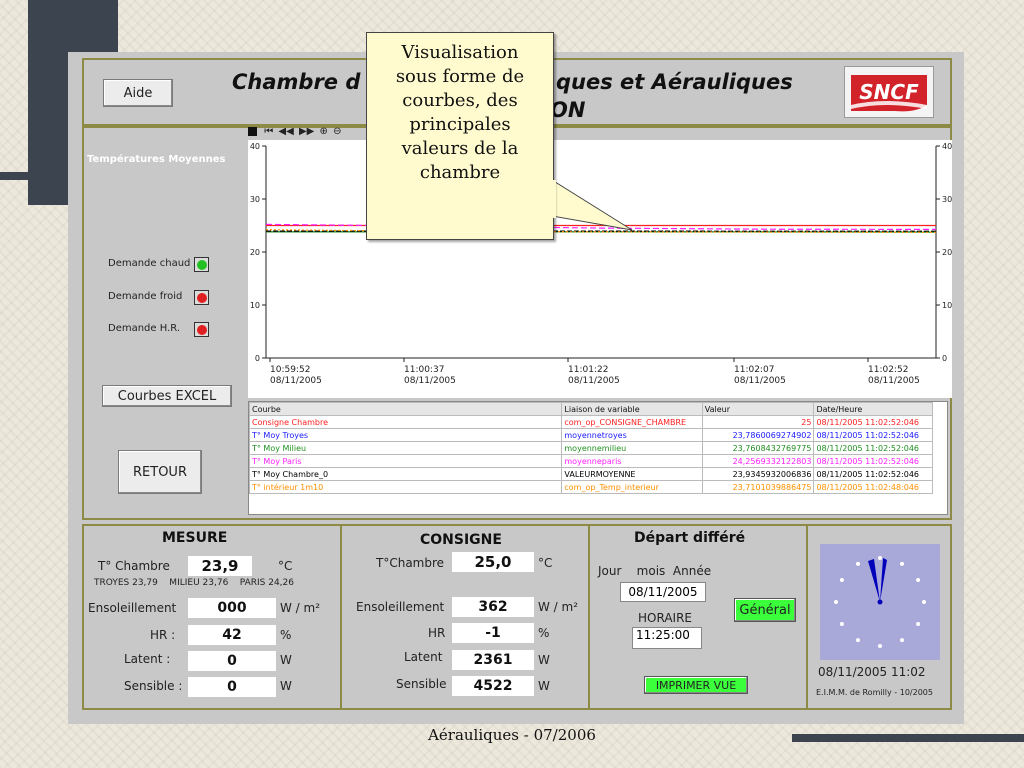  I want to click on callout-line-4: principales, so click(460, 124).